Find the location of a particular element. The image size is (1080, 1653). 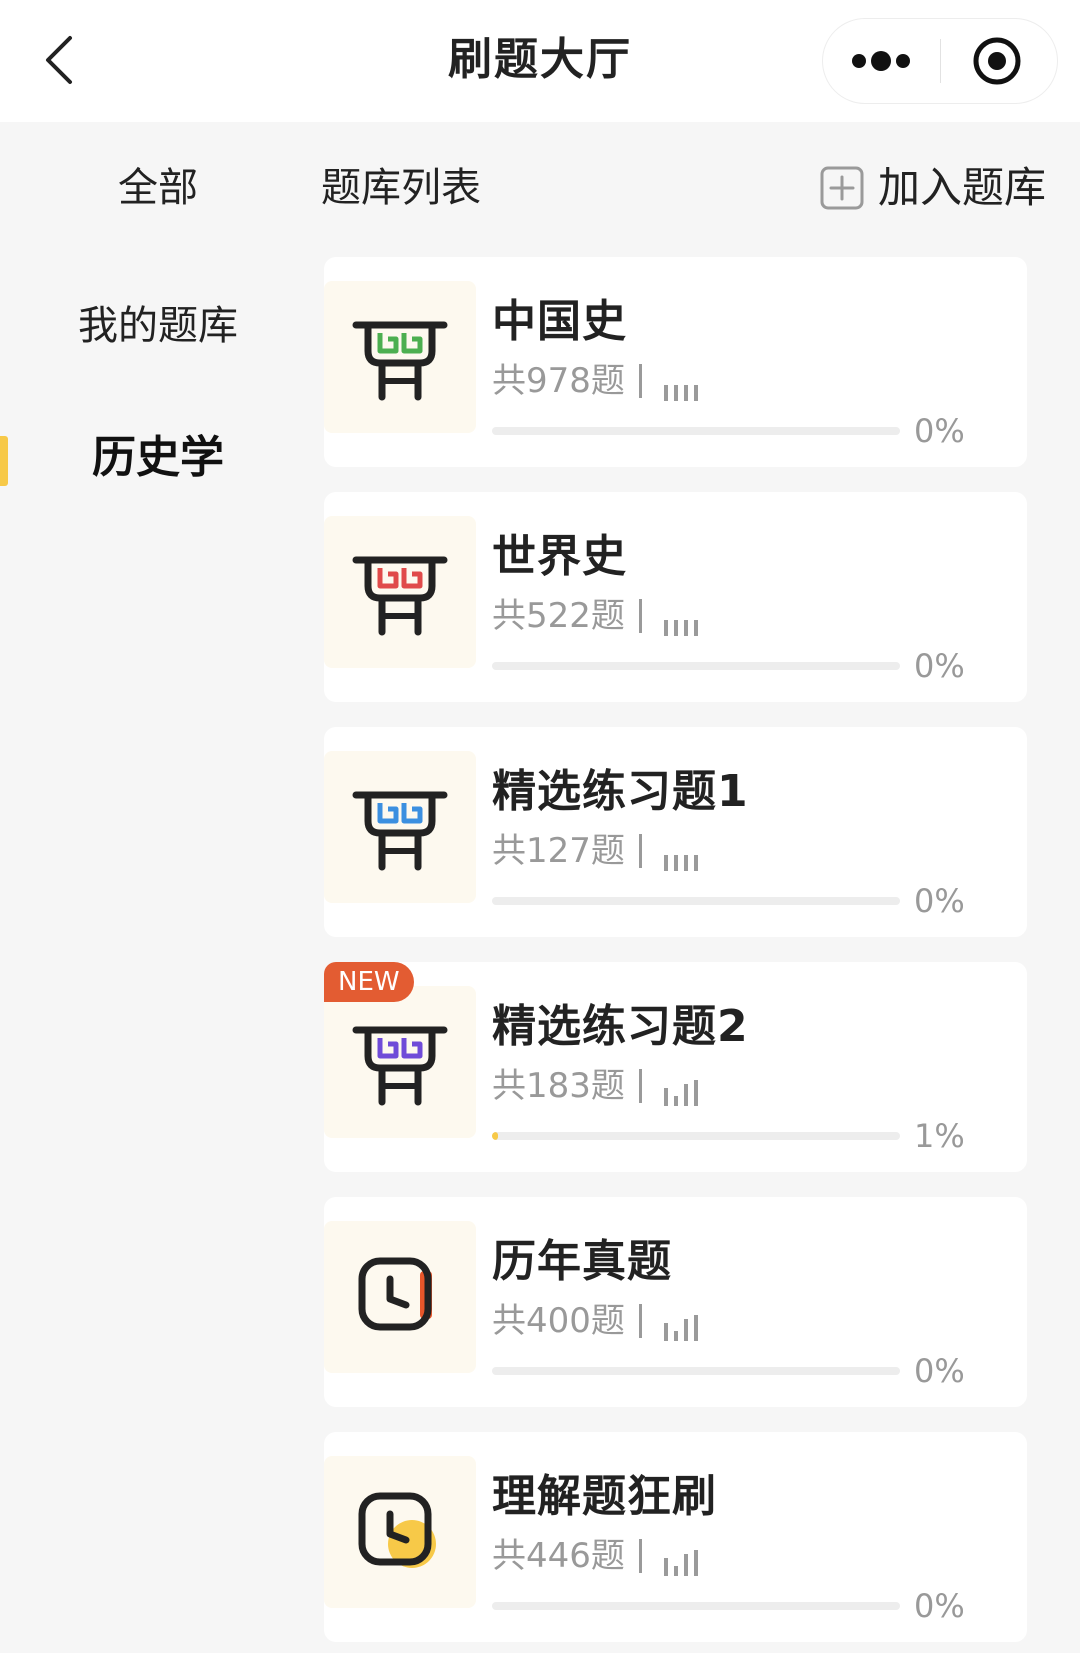

card-meta: 共446题 is located at coordinates (598, 1556).